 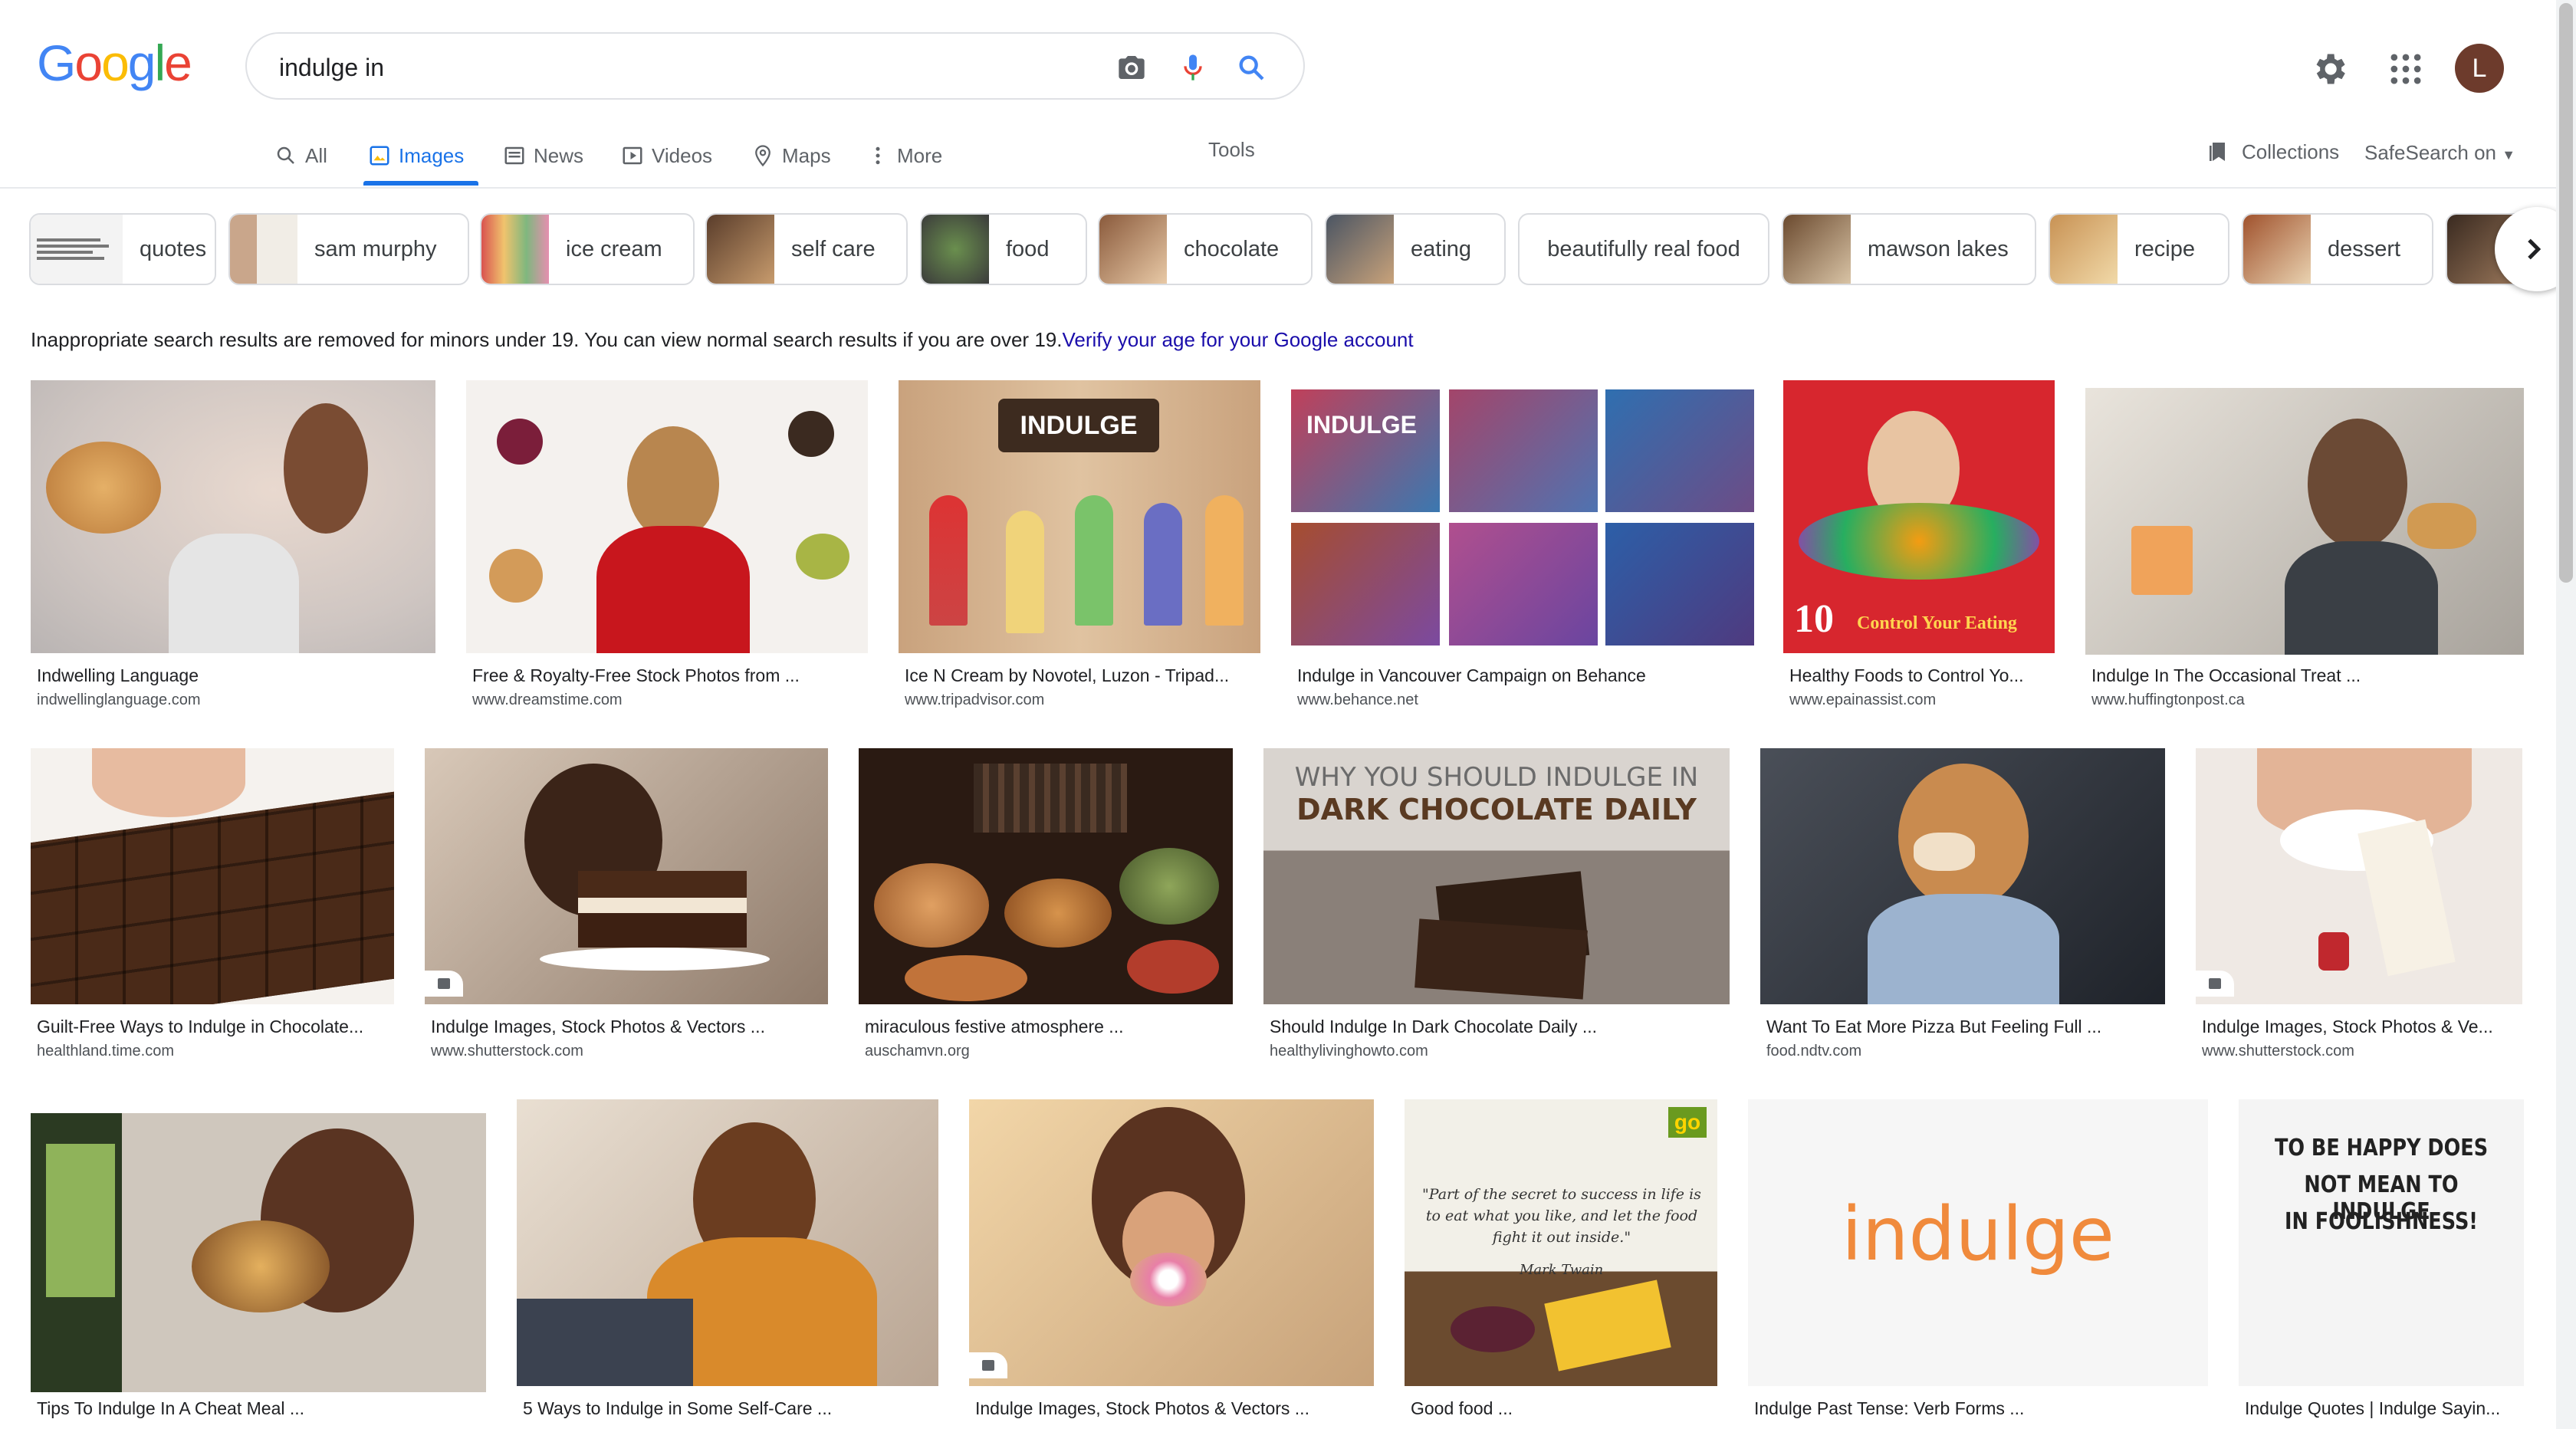 I want to click on result-source: www.behance.net, so click(x=1357, y=700).